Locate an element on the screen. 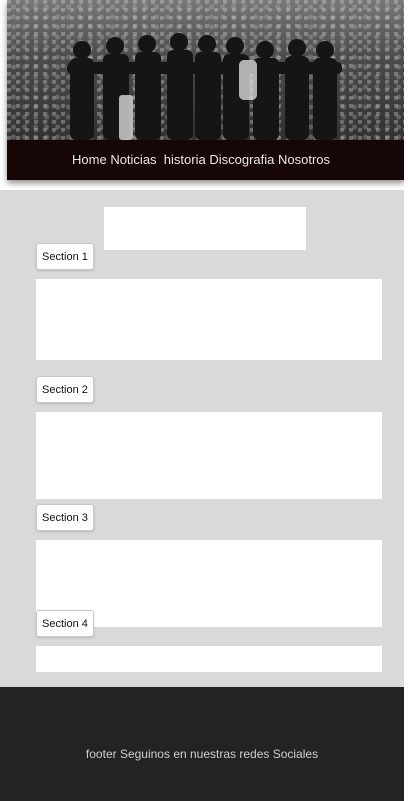 This screenshot has height=801, width=408. nav-historia-link: historia is located at coordinates (185, 159).